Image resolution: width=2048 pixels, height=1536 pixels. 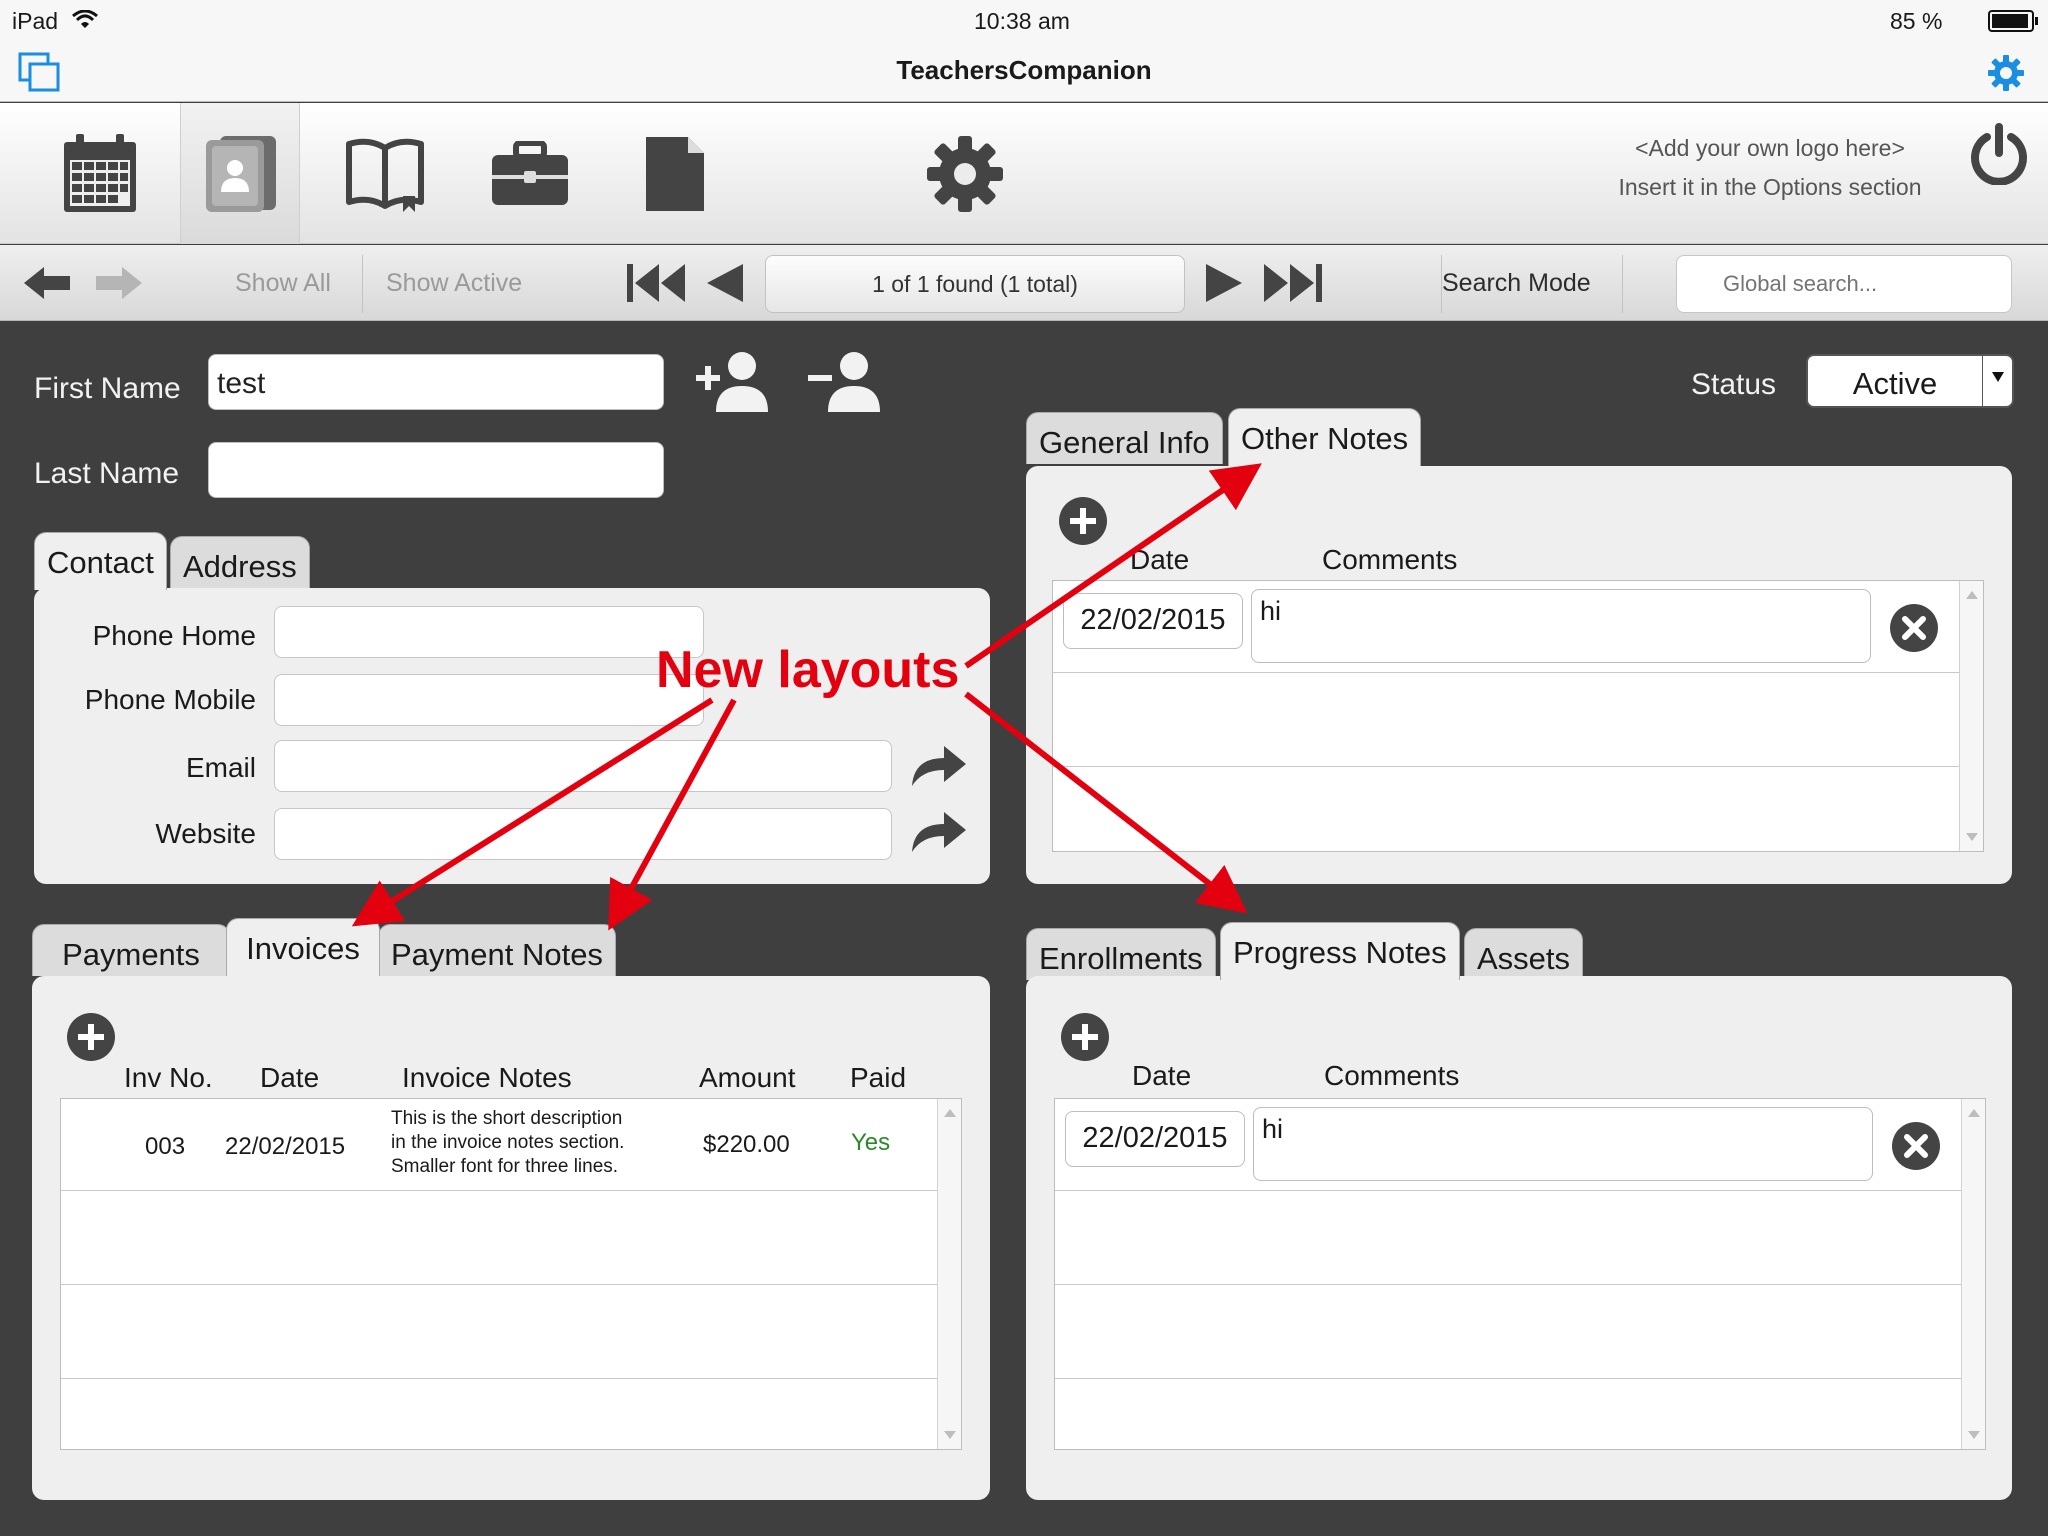 I want to click on annotation-label: New layouts, so click(x=808, y=670).